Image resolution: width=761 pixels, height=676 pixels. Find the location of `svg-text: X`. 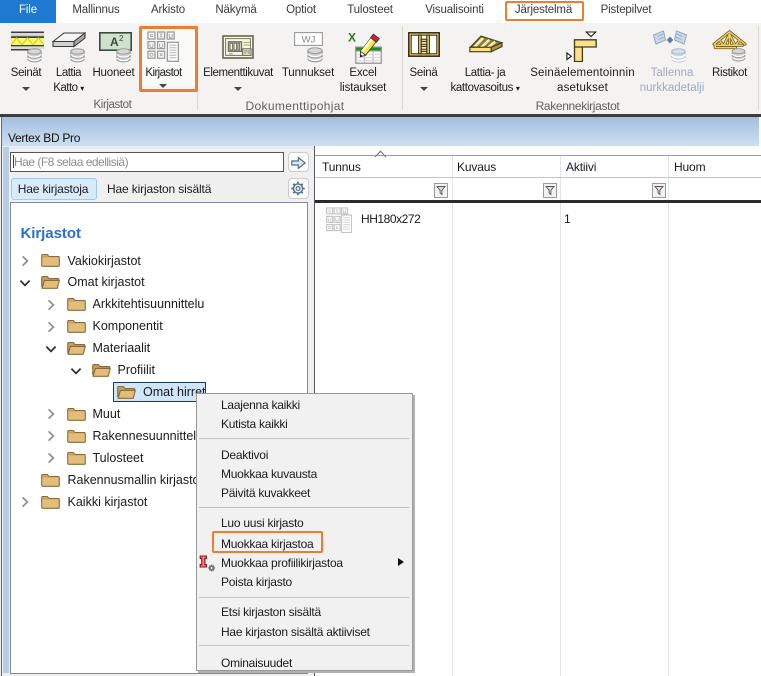

svg-text: X is located at coordinates (352, 37).